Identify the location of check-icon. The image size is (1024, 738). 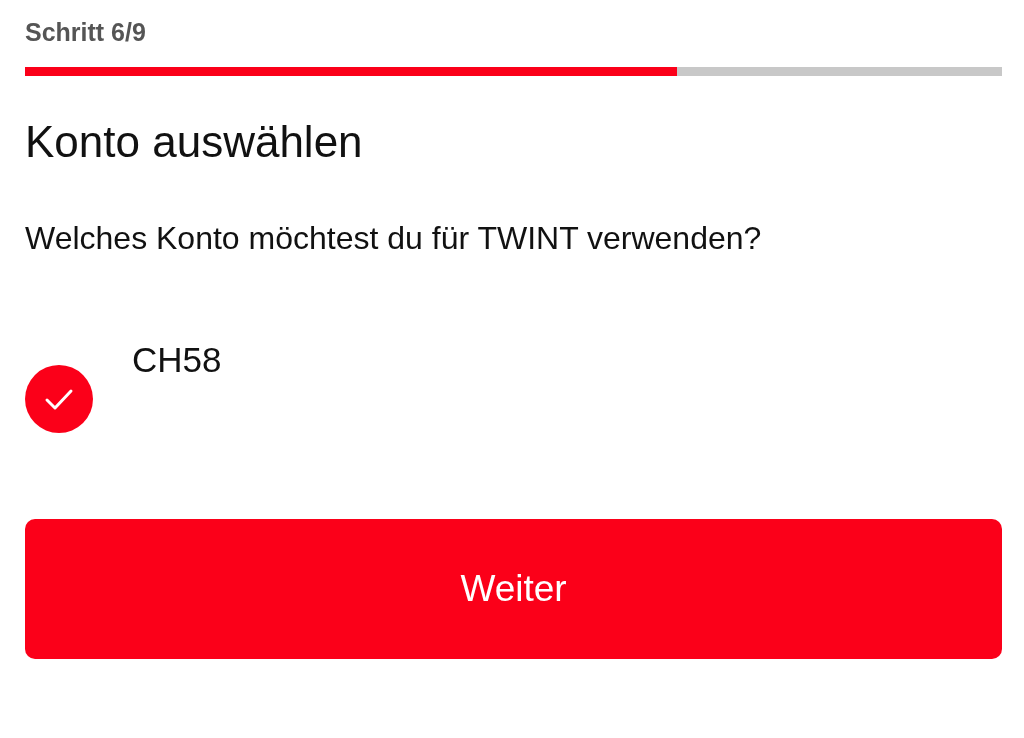
(59, 399).